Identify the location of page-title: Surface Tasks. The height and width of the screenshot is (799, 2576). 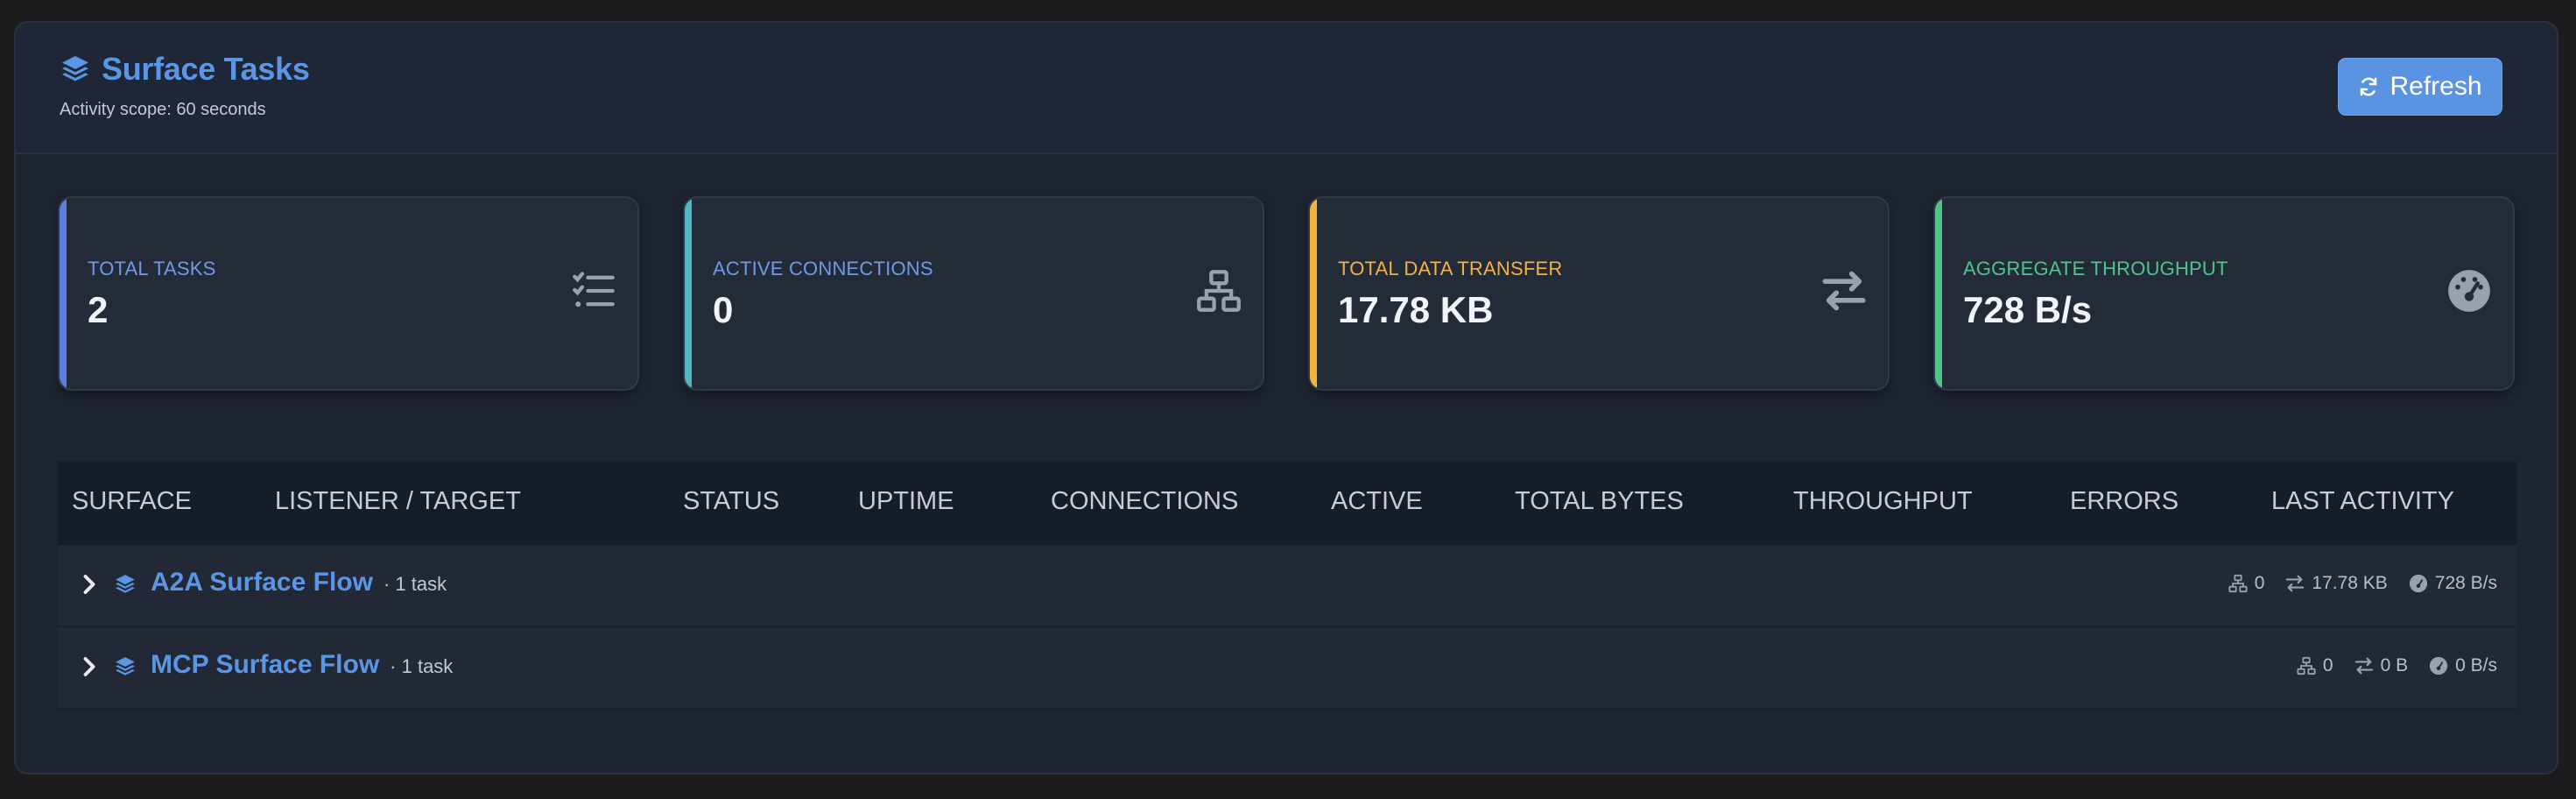
(206, 69).